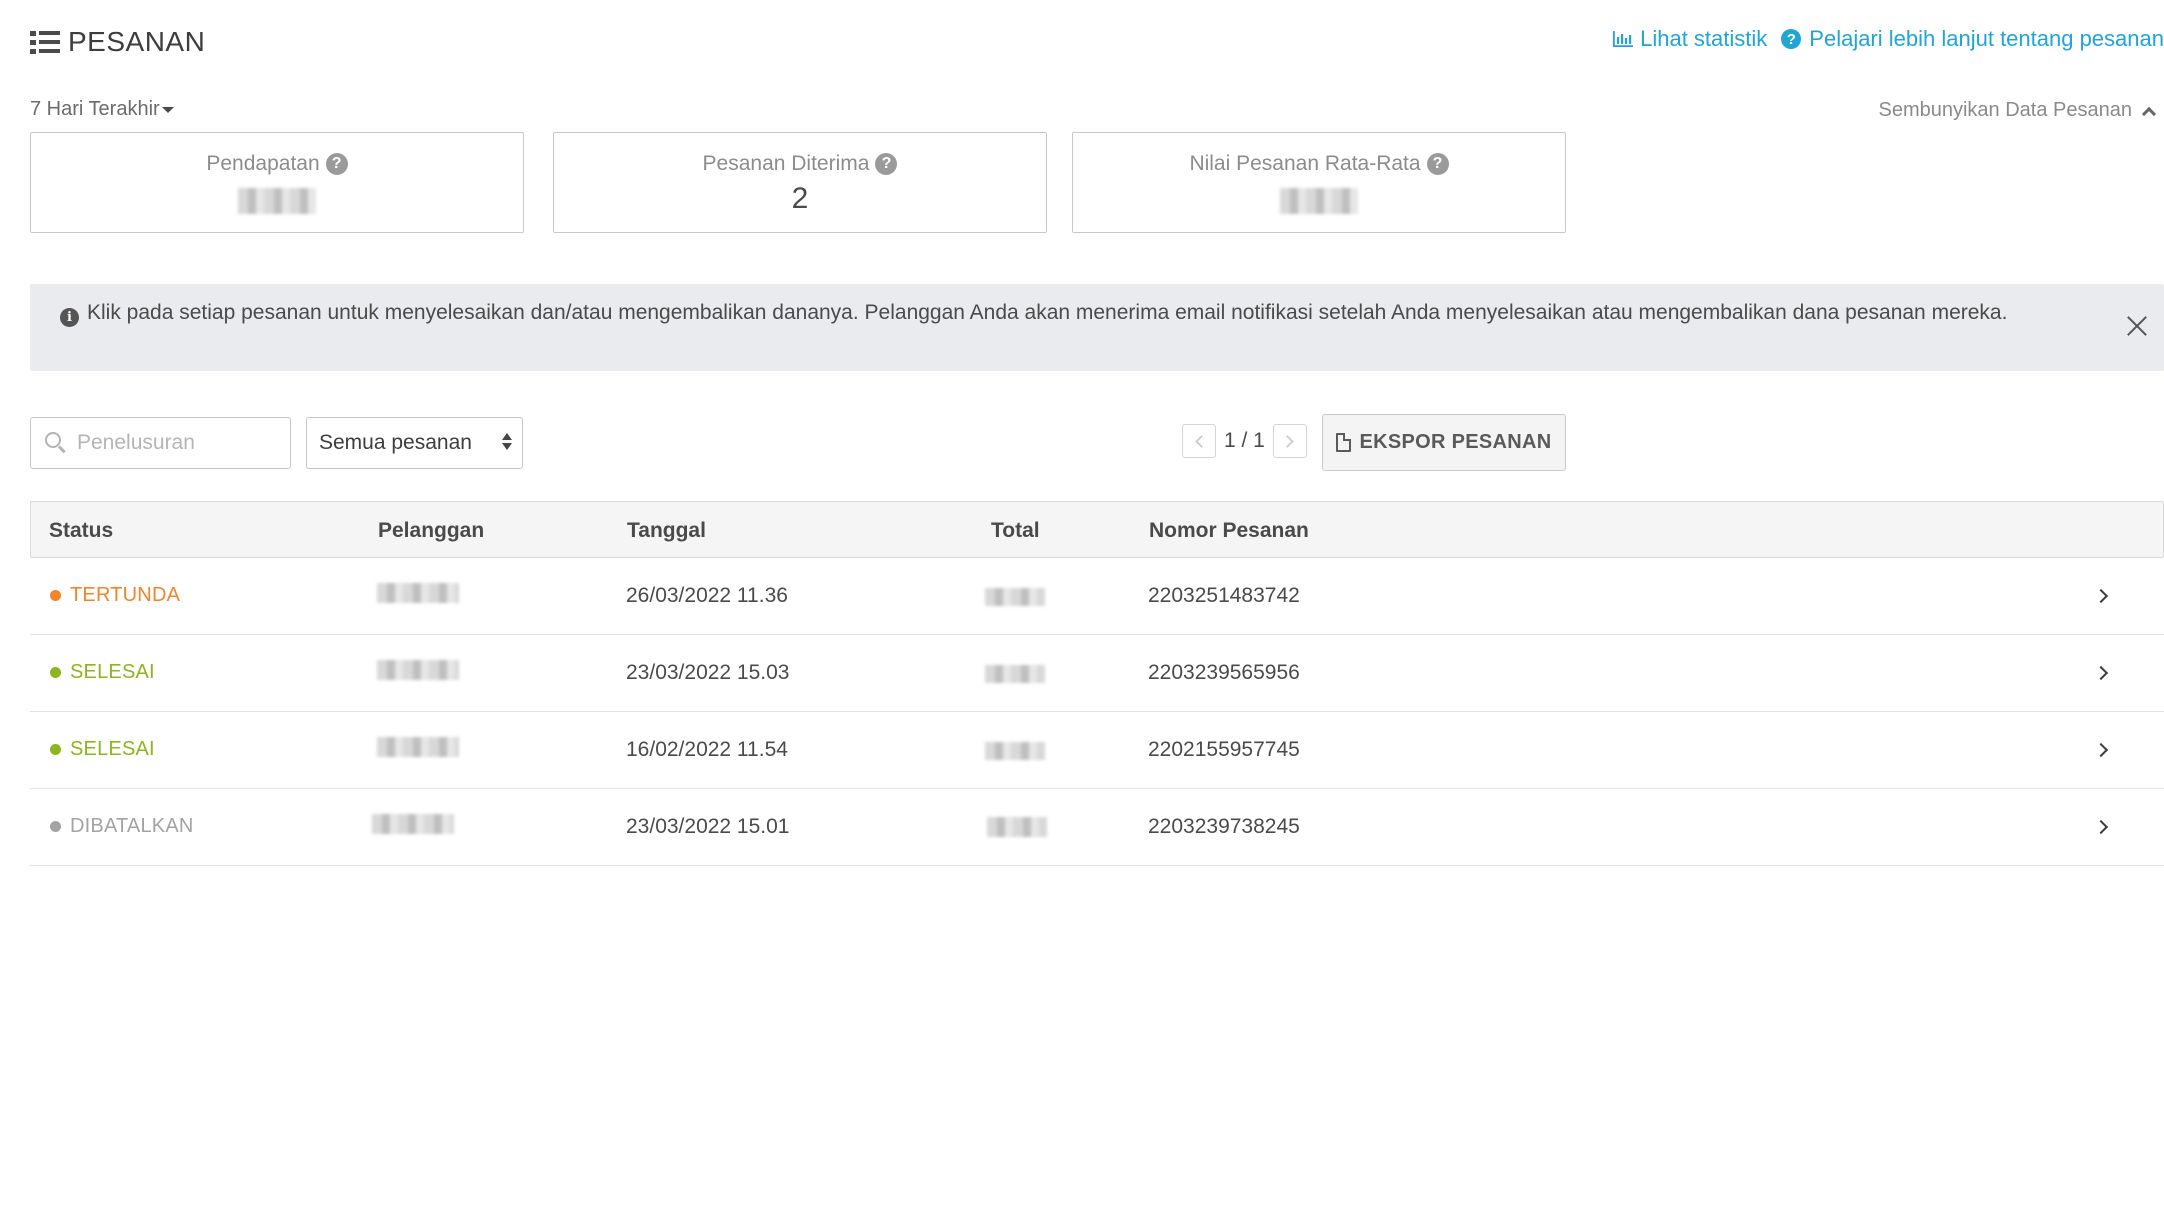  What do you see at coordinates (2137, 326) in the screenshot?
I see `close-icon` at bounding box center [2137, 326].